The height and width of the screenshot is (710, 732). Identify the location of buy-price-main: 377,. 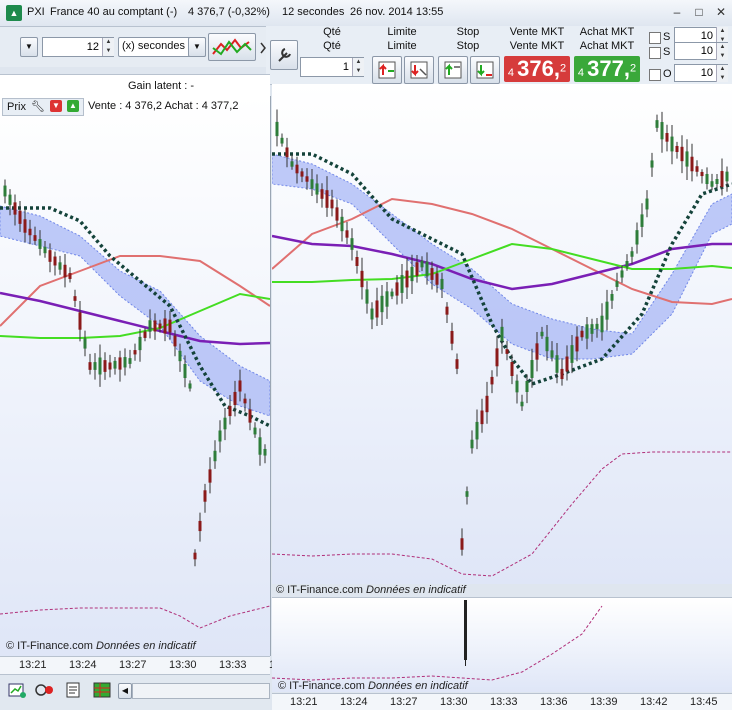
(608, 68).